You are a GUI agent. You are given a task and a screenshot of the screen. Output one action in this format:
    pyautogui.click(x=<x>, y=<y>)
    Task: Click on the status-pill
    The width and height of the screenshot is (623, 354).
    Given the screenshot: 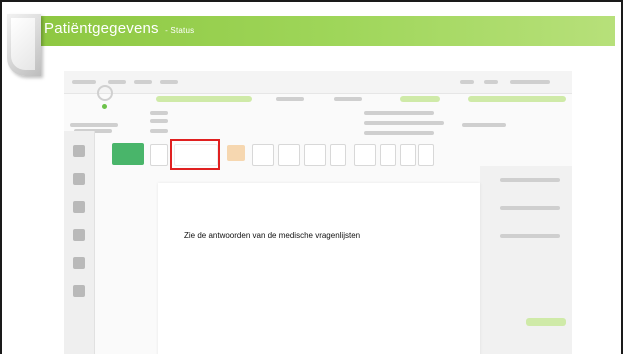 What is the action you would take?
    pyautogui.click(x=420, y=99)
    